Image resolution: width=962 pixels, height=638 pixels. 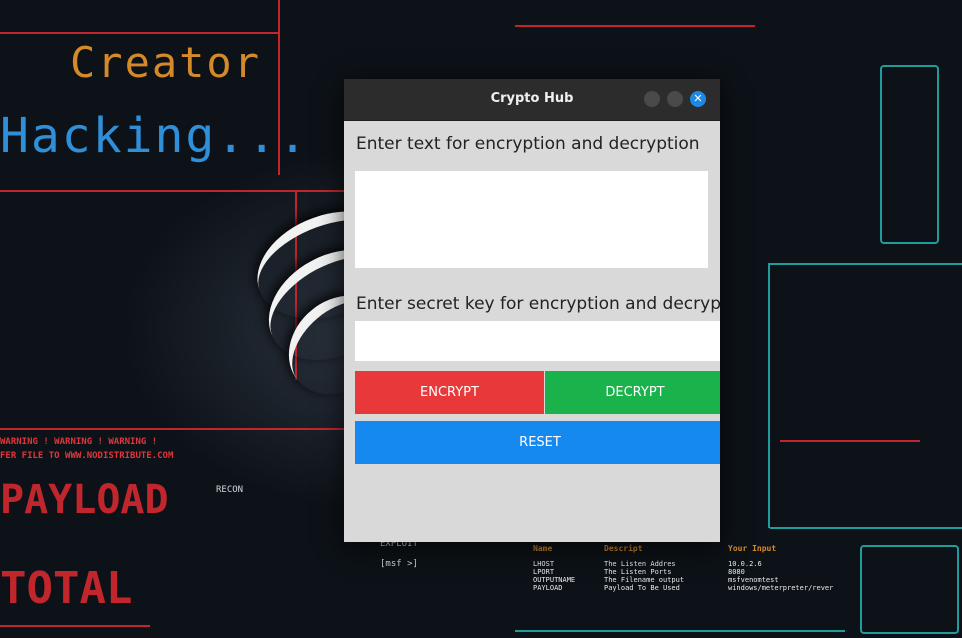 What do you see at coordinates (166, 62) in the screenshot?
I see `wallpaper-creator-text: Creator` at bounding box center [166, 62].